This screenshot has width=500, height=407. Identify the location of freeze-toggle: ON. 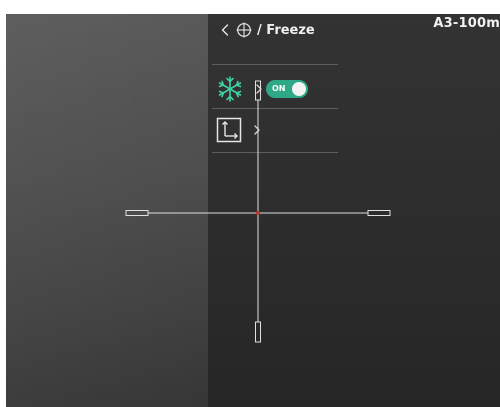
(287, 89).